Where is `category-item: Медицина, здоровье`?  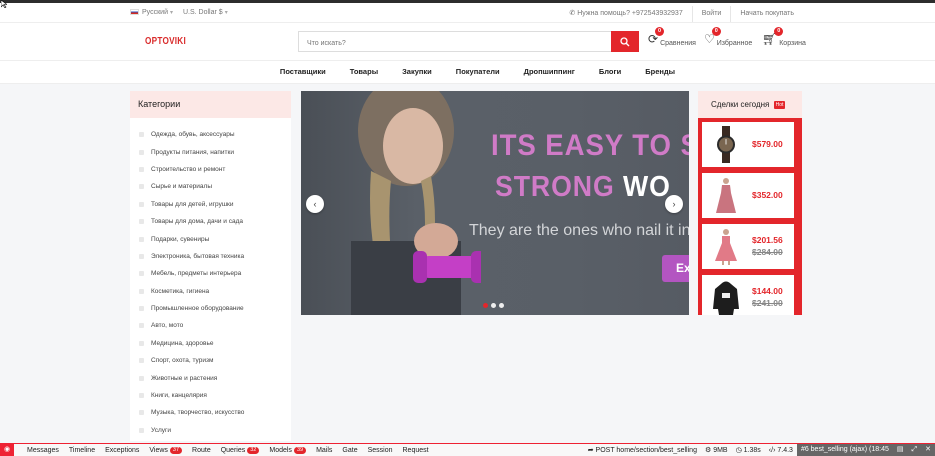 category-item: Медицина, здоровье is located at coordinates (210, 343).